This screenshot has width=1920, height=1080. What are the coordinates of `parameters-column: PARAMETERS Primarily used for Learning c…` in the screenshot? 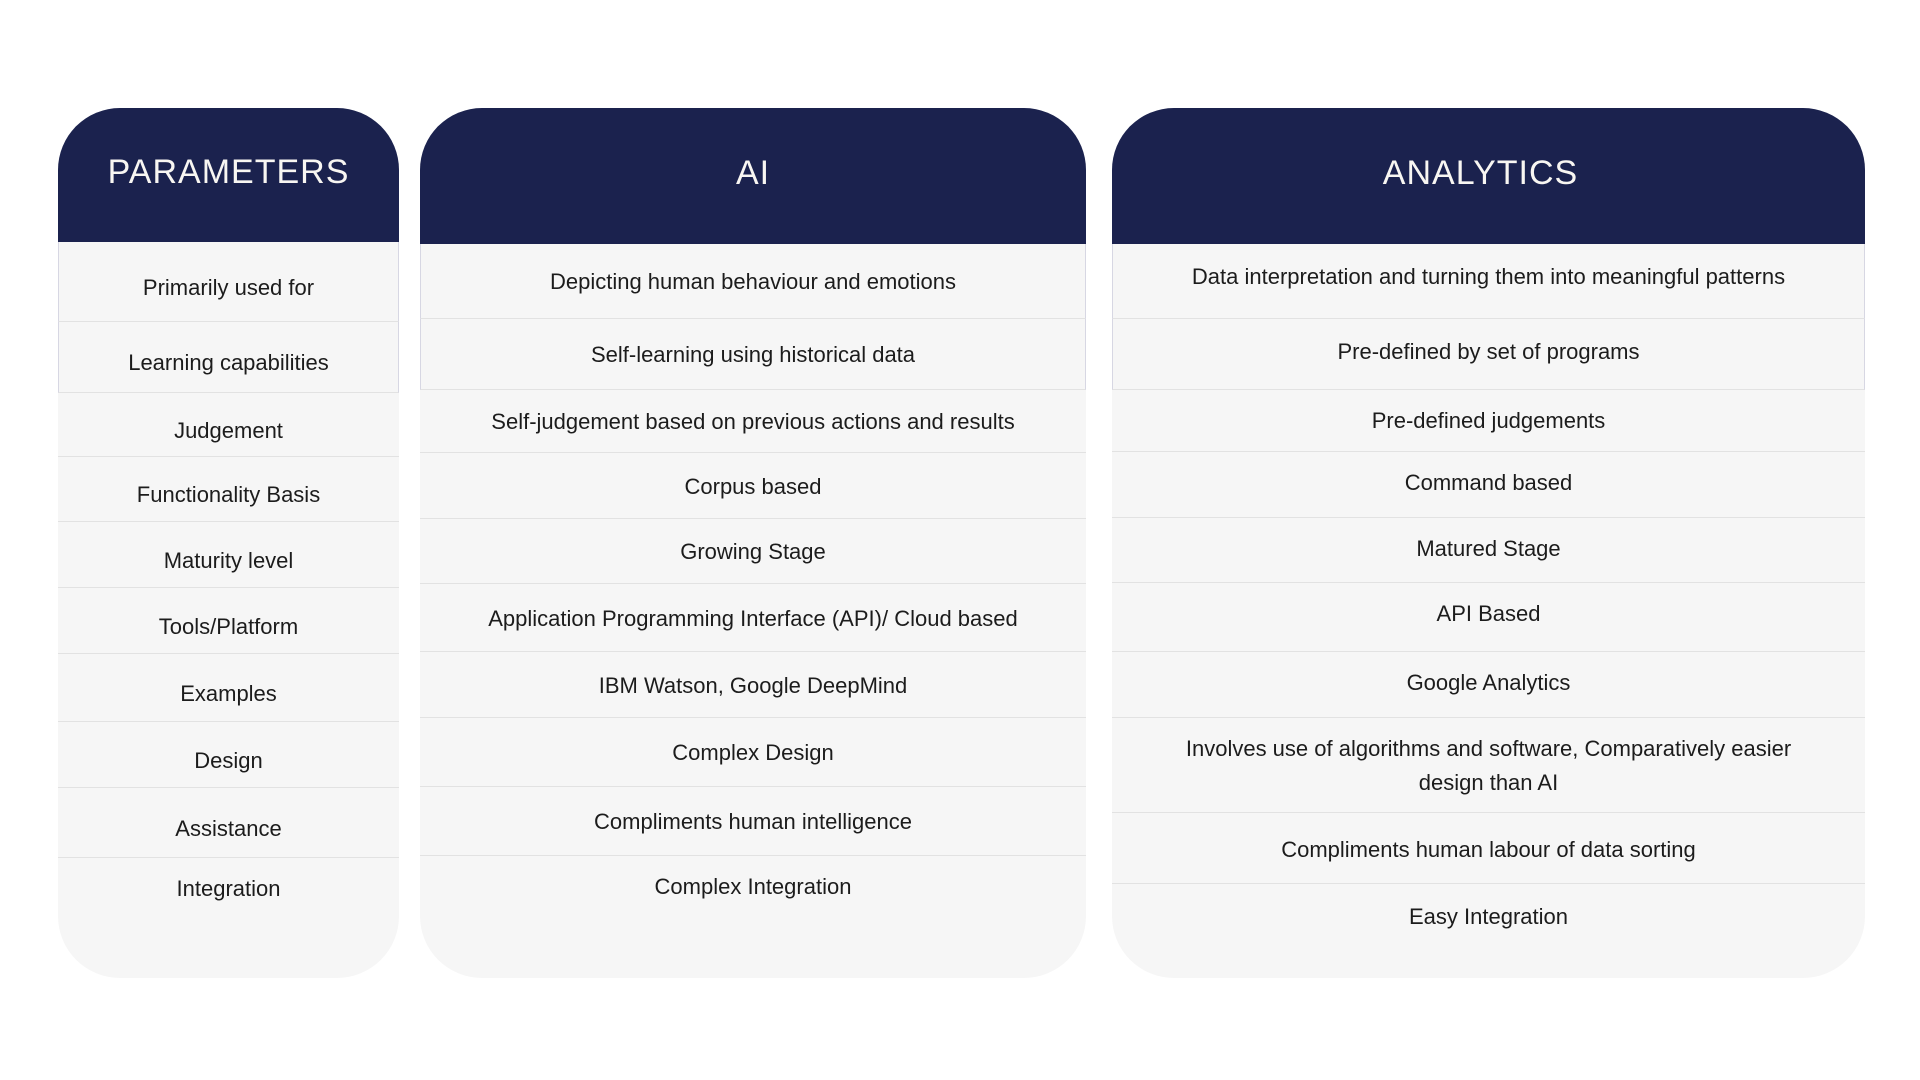 It's located at (228, 543).